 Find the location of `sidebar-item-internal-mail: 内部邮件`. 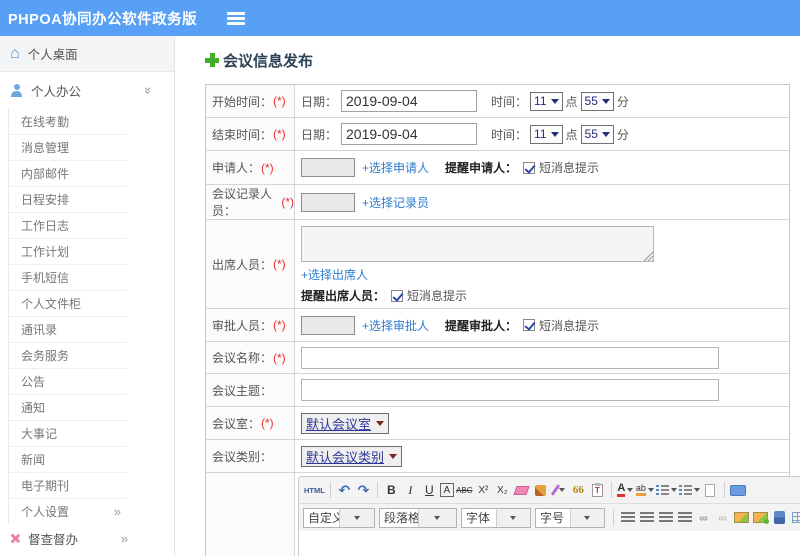

sidebar-item-internal-mail: 内部邮件 is located at coordinates (68, 173).